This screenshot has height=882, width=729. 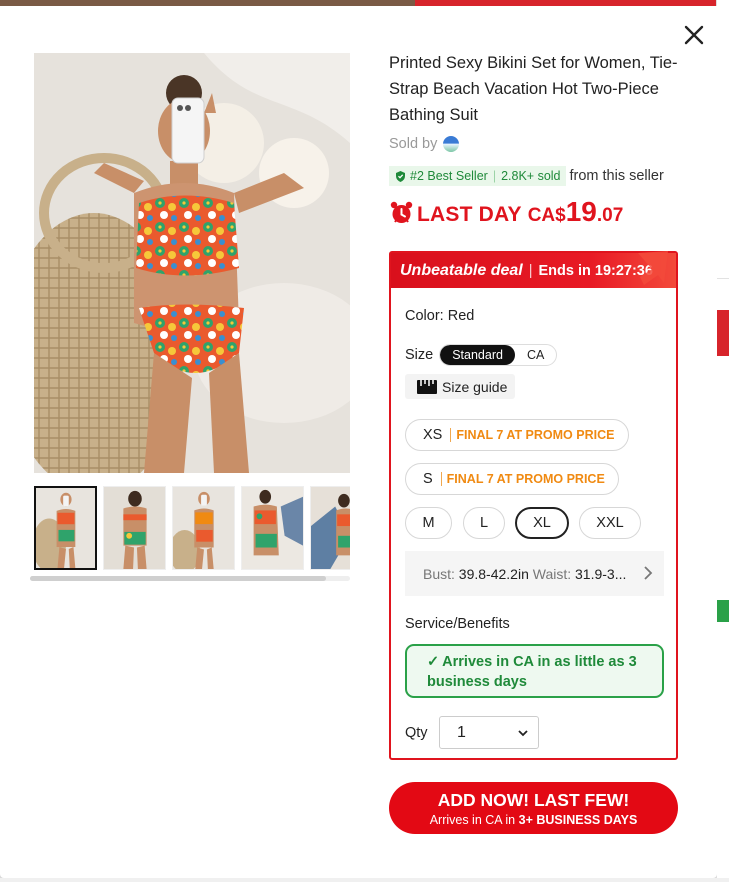 I want to click on cta-sub-prefix: Arrives in CA in, so click(x=472, y=820).